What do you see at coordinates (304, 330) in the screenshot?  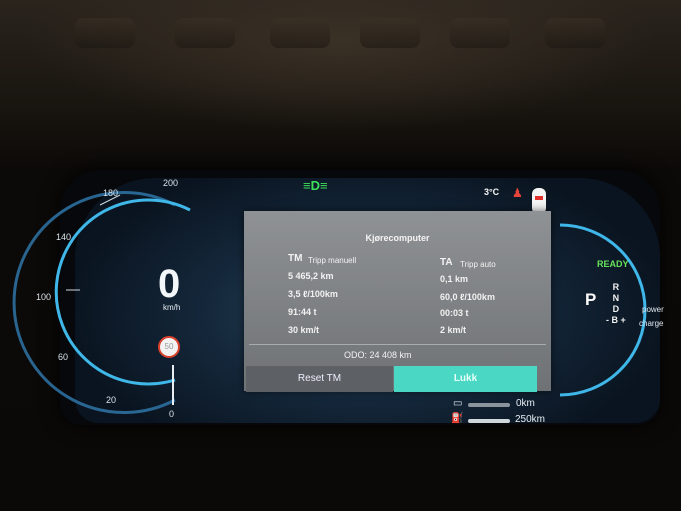 I see `trip-manual-speed: 30 km/t` at bounding box center [304, 330].